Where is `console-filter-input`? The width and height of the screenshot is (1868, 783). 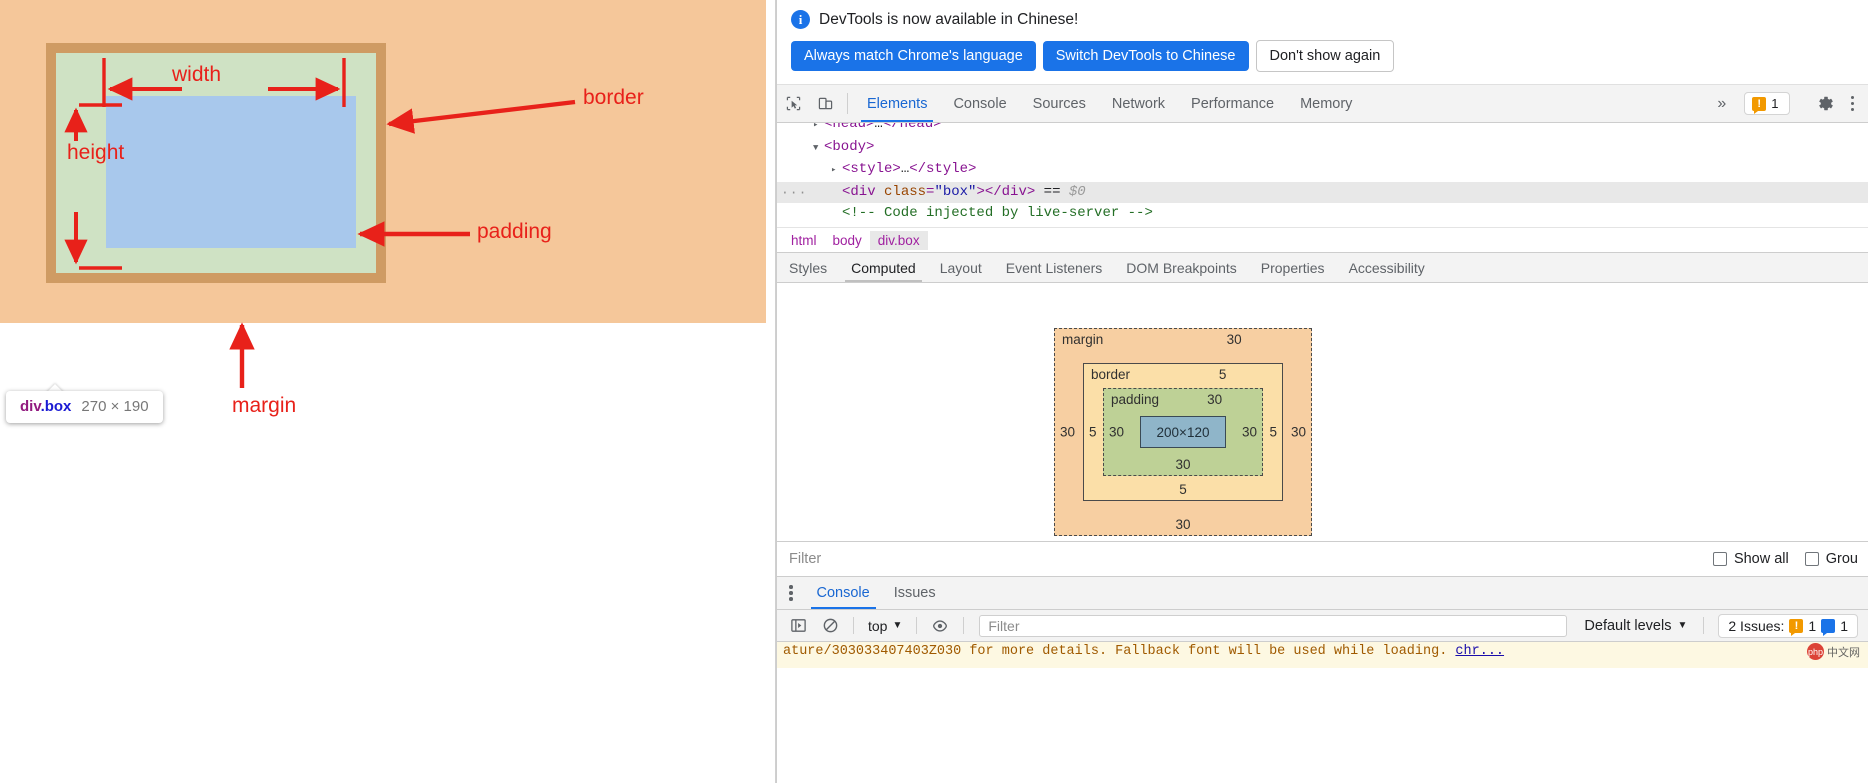 console-filter-input is located at coordinates (1273, 625).